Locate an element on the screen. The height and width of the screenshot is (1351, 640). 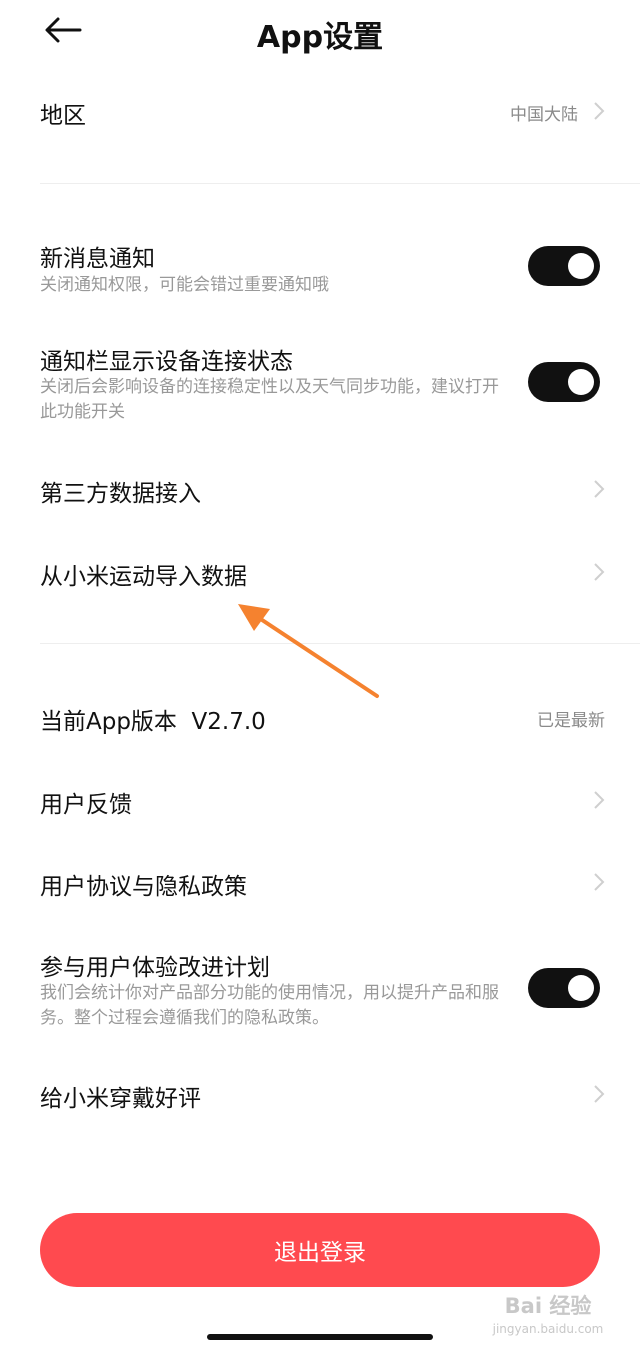
agreement-row: 用户协议与隐私政策 is located at coordinates (320, 882).